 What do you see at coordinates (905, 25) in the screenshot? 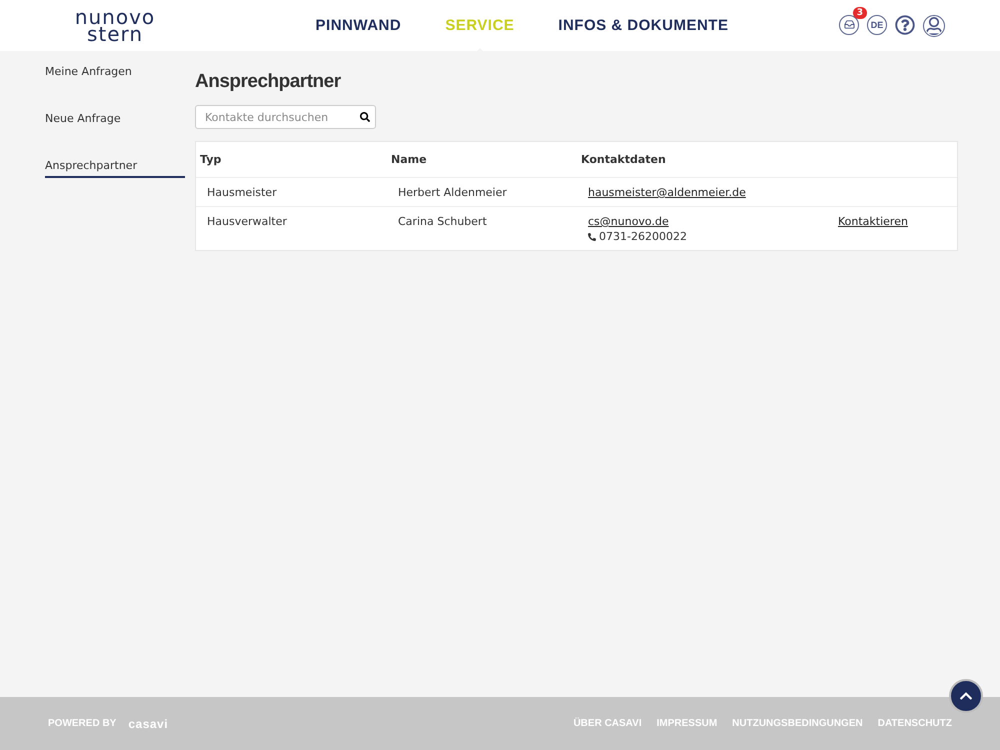
I see `help-button` at bounding box center [905, 25].